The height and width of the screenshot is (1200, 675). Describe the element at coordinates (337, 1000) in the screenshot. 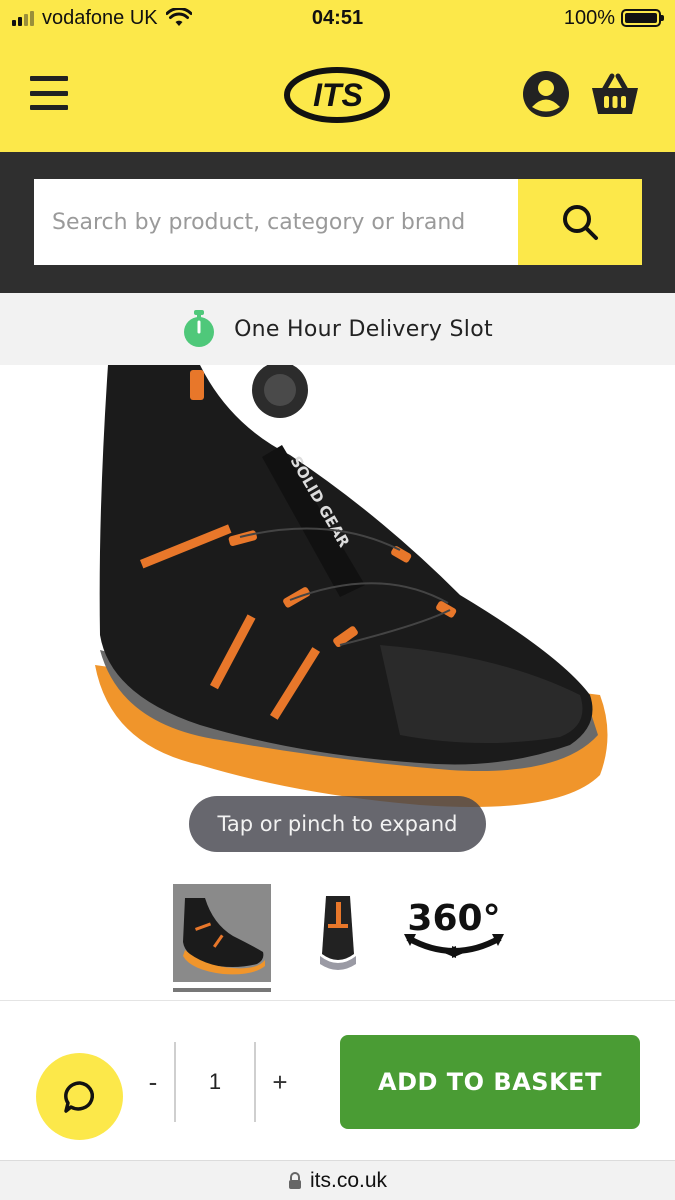

I see `divider` at that location.